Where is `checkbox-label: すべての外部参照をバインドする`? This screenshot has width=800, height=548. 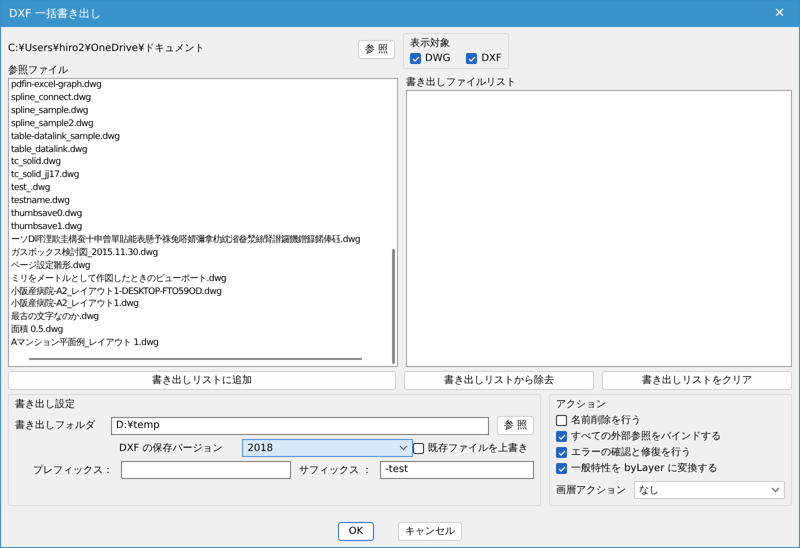
checkbox-label: すべての外部参照をバインドする is located at coordinates (646, 437).